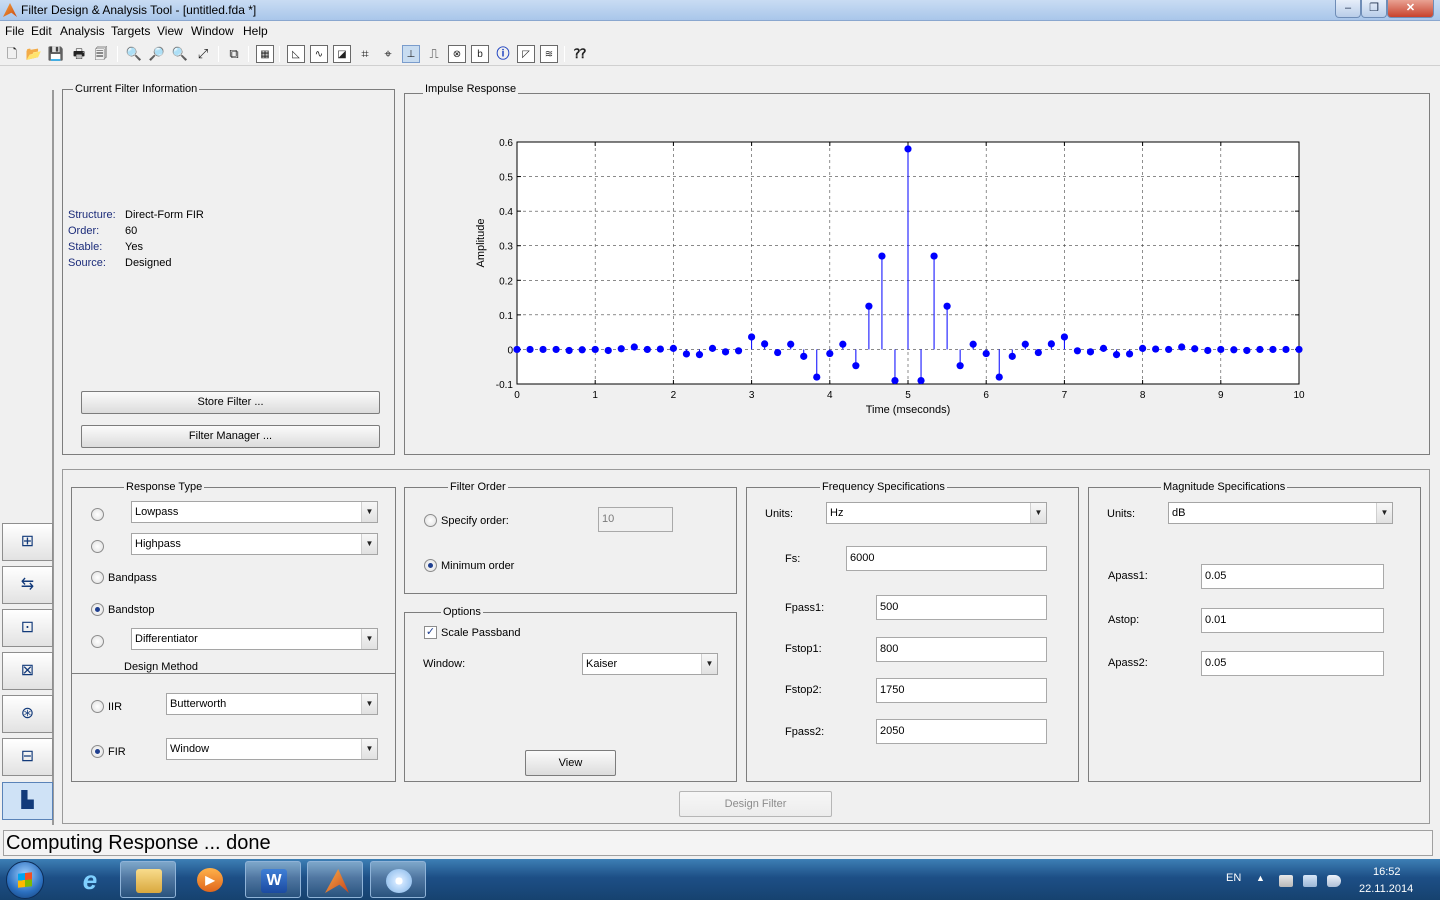  What do you see at coordinates (234, 54) in the screenshot?
I see `new-figure-icon: ⧉` at bounding box center [234, 54].